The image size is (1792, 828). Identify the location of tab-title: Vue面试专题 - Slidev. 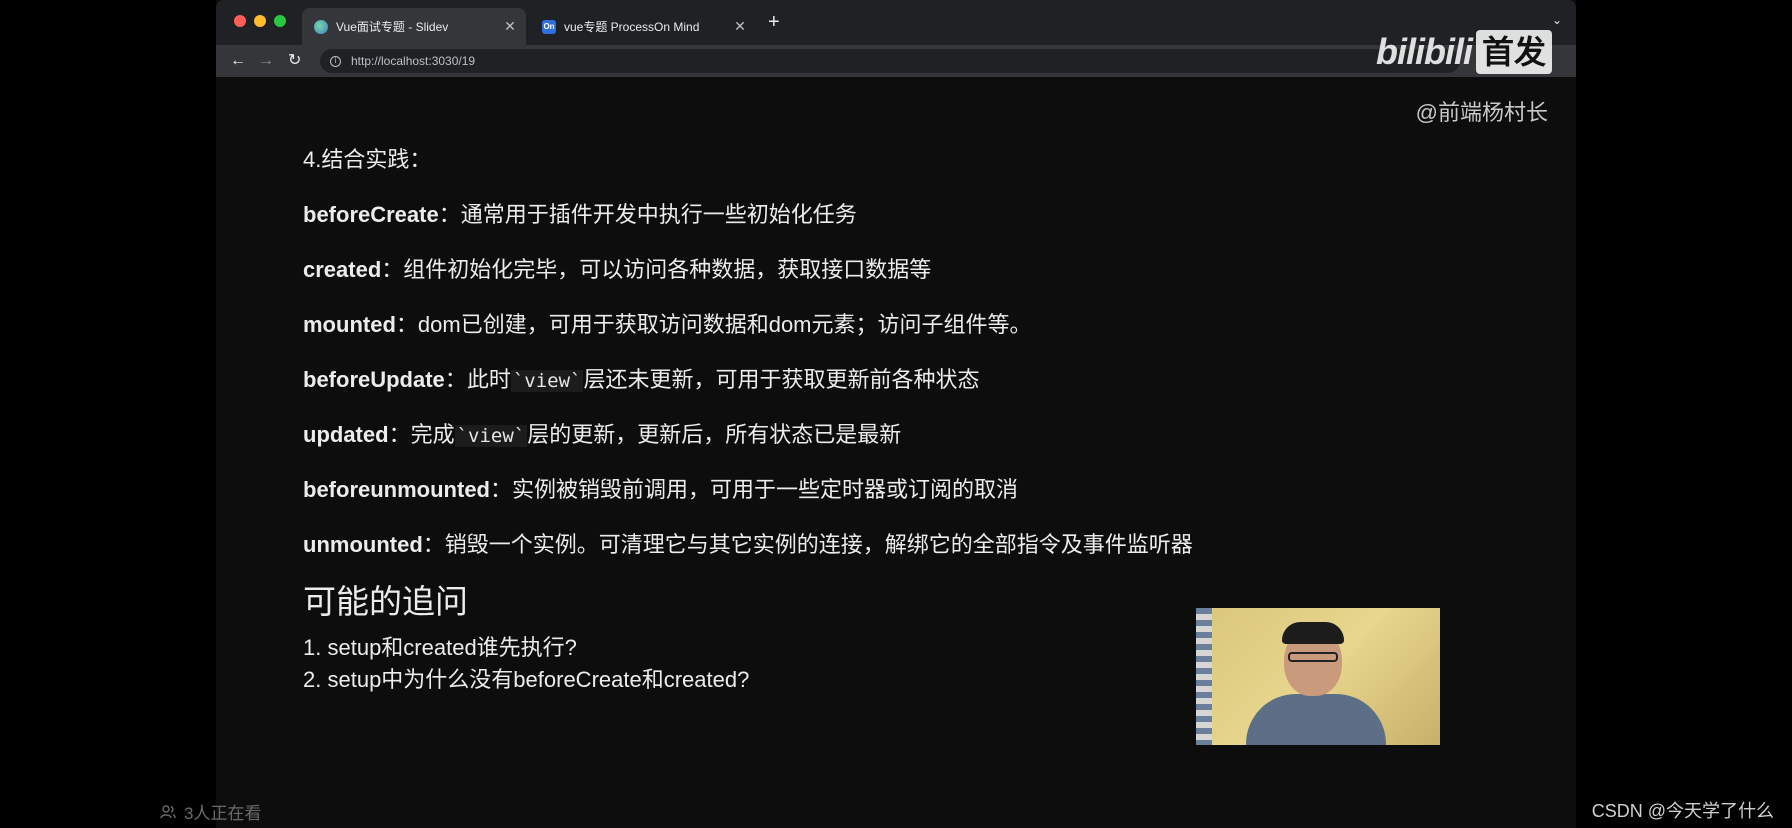
(392, 27).